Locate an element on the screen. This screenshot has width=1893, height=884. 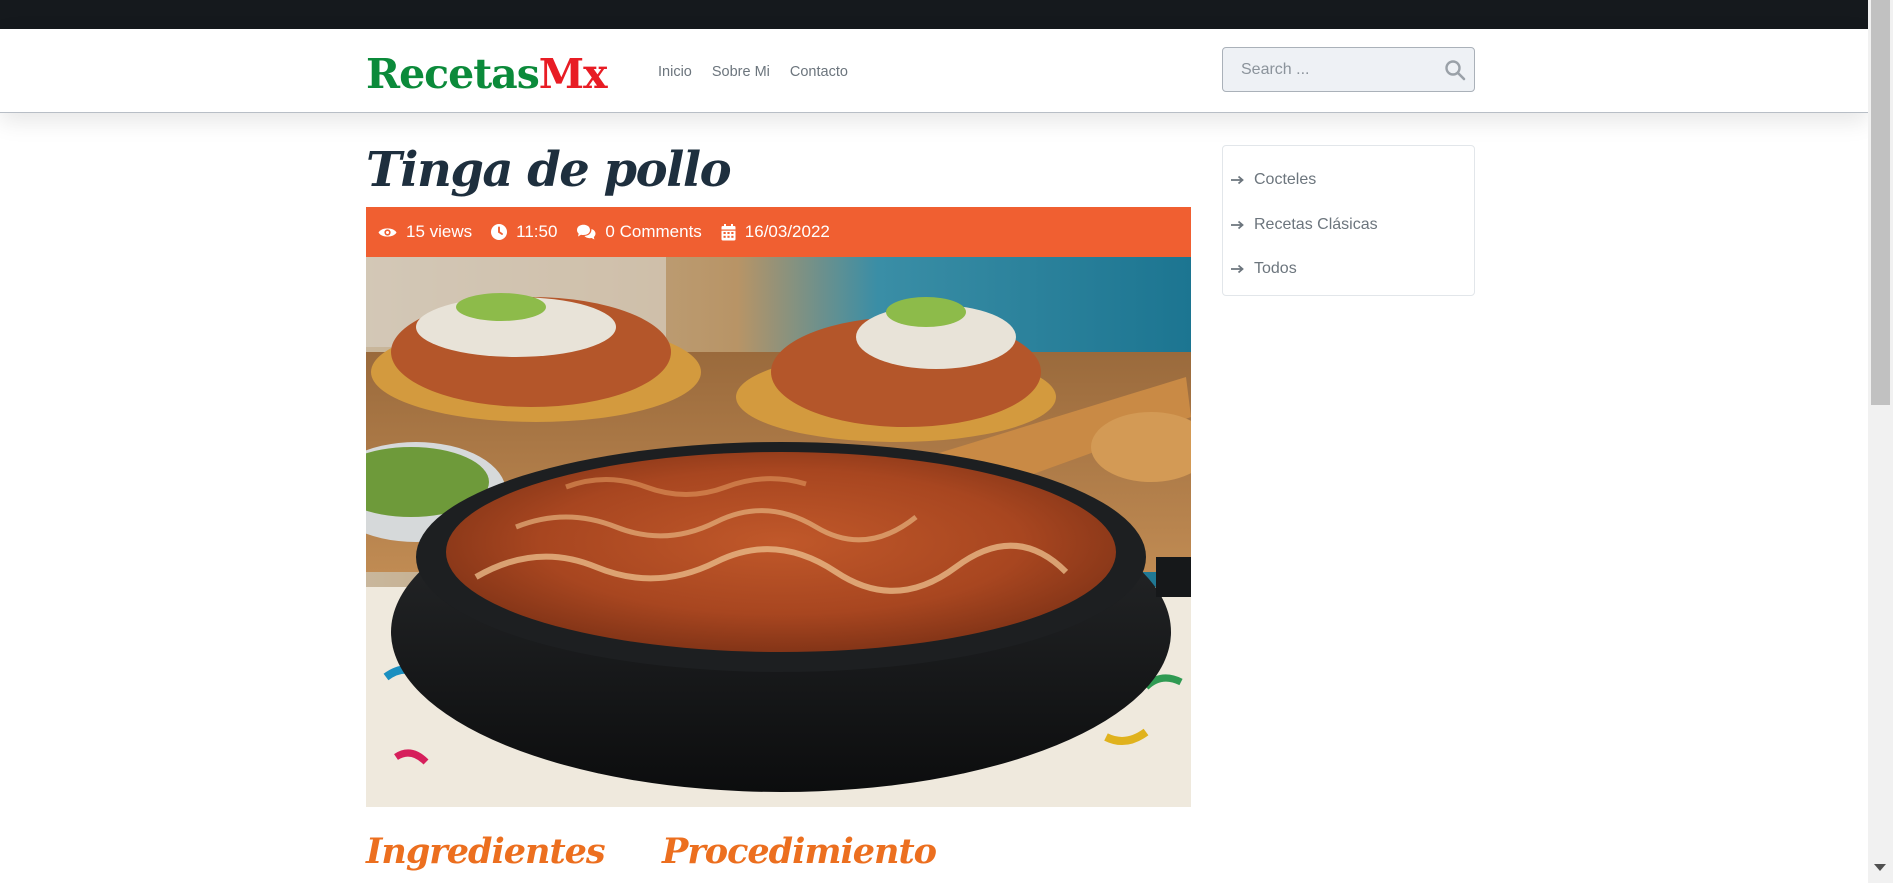
main-nav: Inicio Sobre Mi Contacto is located at coordinates (753, 72).